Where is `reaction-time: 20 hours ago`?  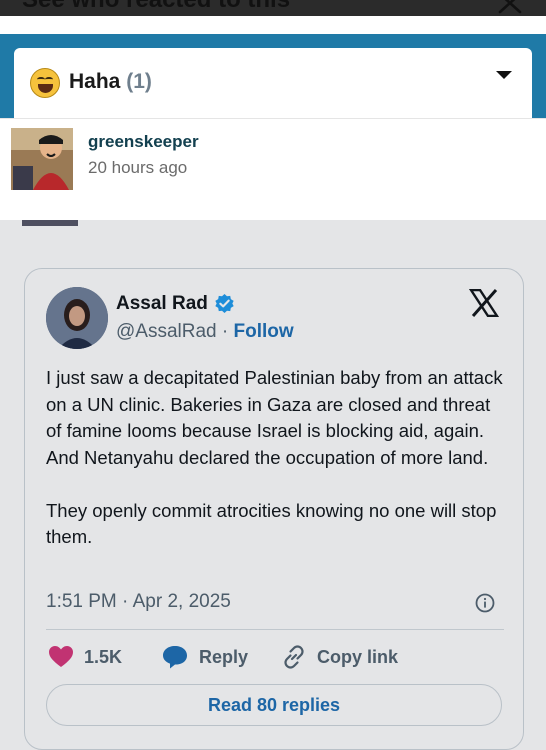
reaction-time: 20 hours ago is located at coordinates (138, 167).